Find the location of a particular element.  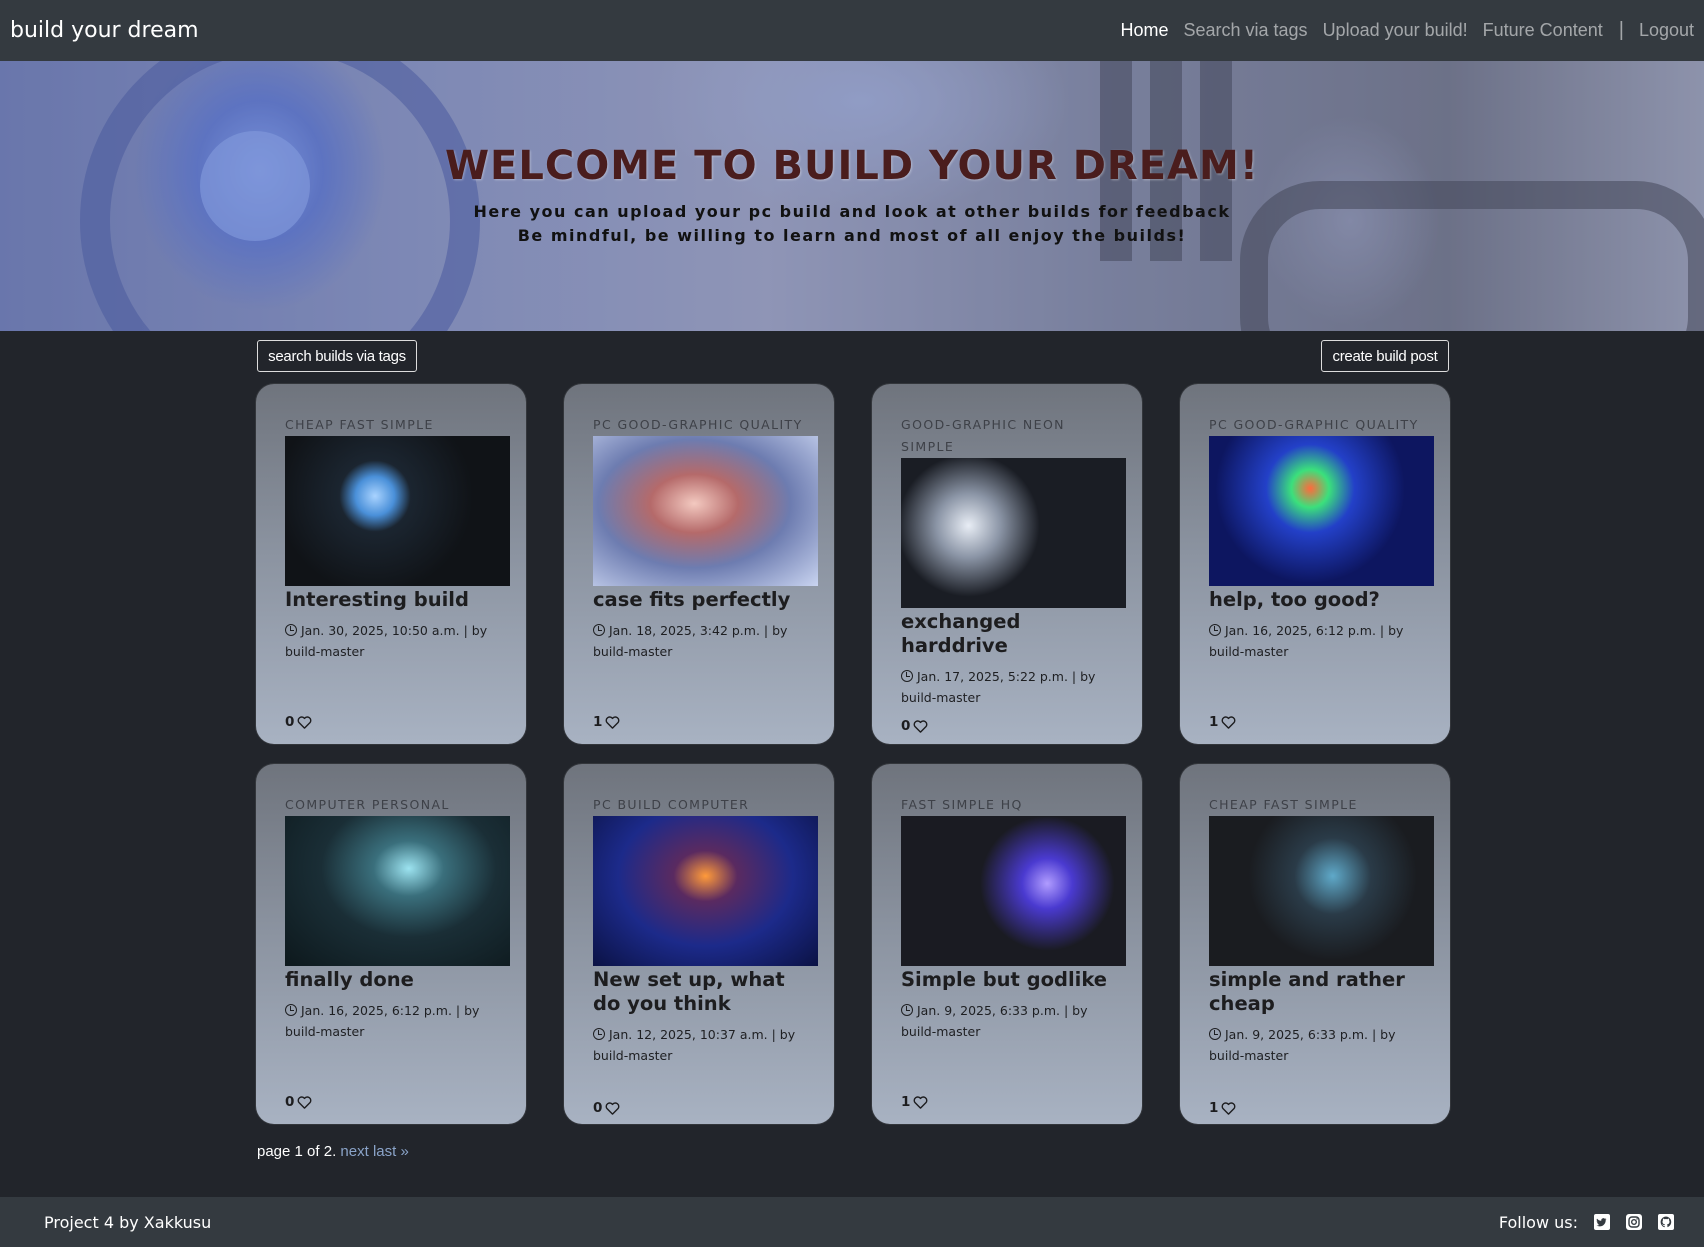

nav-logout: Logout is located at coordinates (1666, 30).